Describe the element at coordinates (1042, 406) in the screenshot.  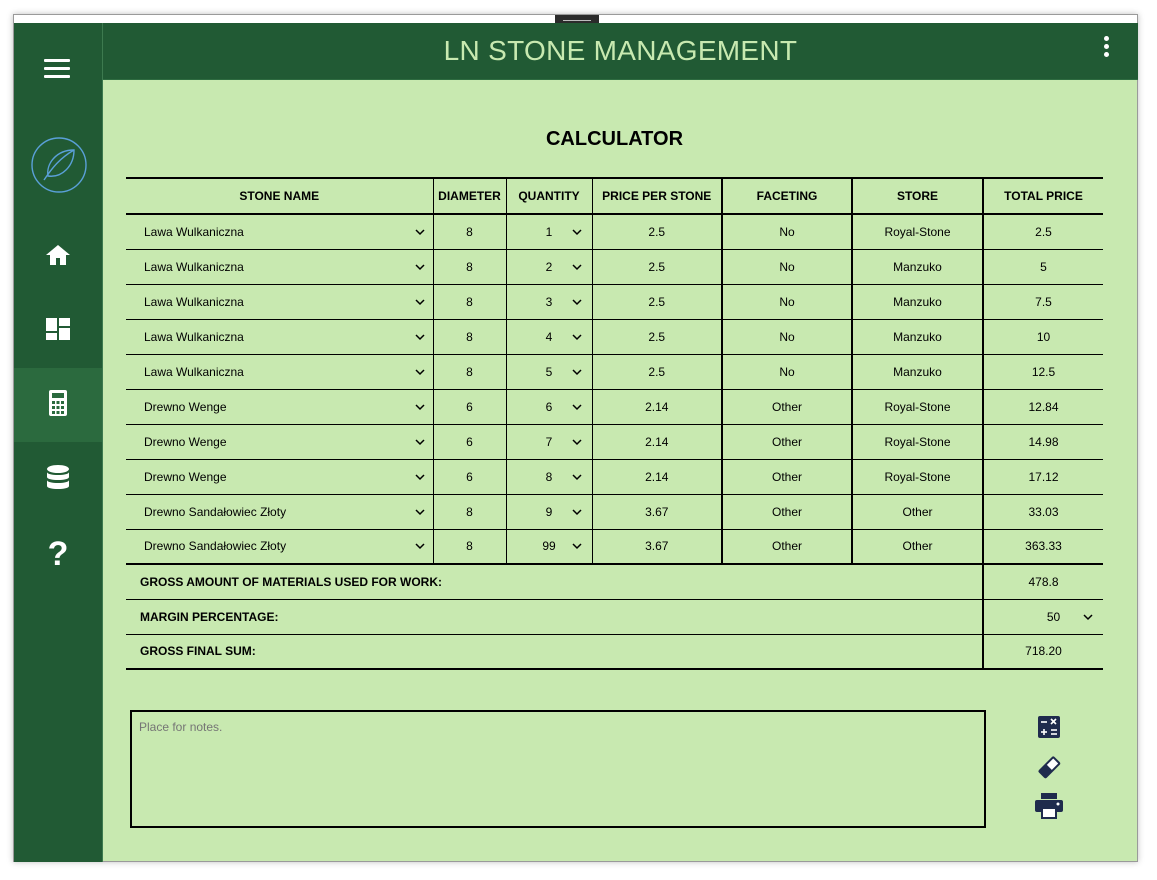
I see `total-price-cell: 12.84` at that location.